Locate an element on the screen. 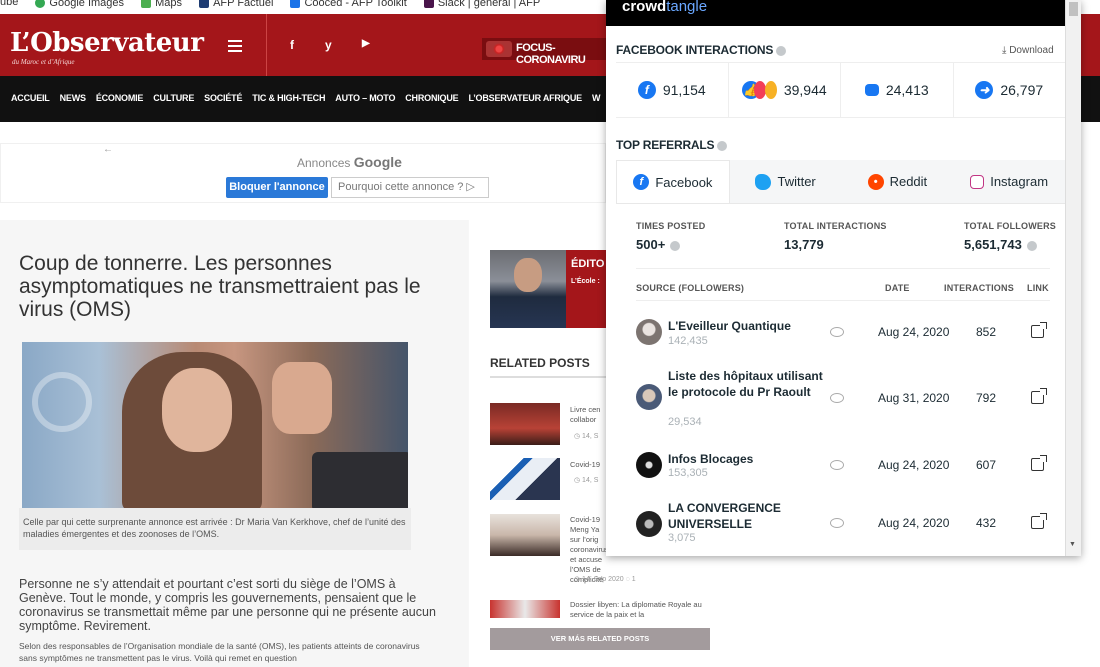 The image size is (1100, 667). scrollbar-thumb is located at coordinates (1073, 9).